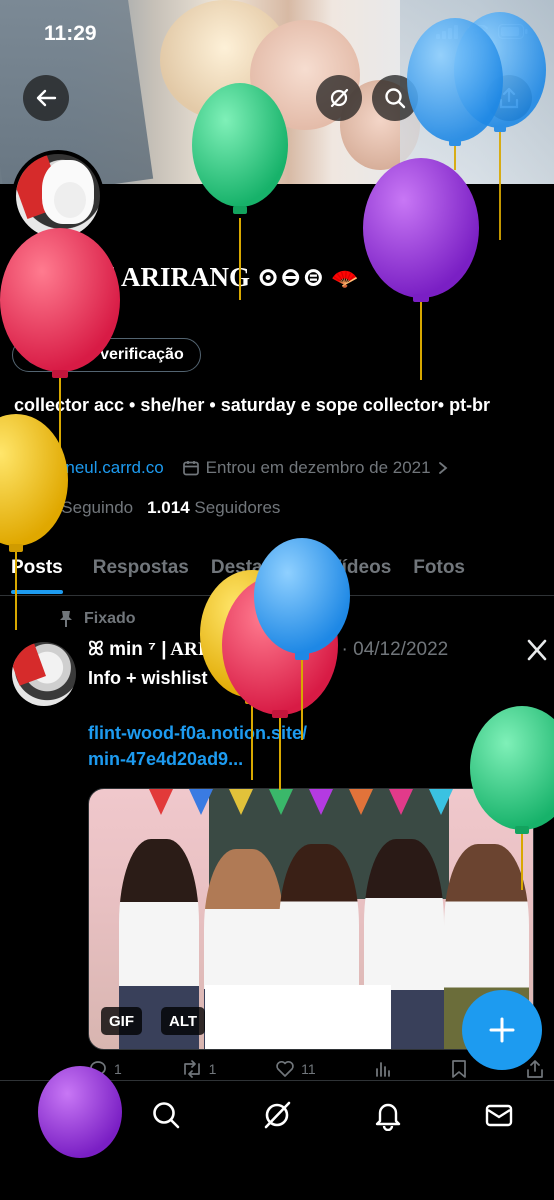 This screenshot has width=554, height=1200. What do you see at coordinates (308, 1069) in the screenshot?
I see `like-count: 11` at bounding box center [308, 1069].